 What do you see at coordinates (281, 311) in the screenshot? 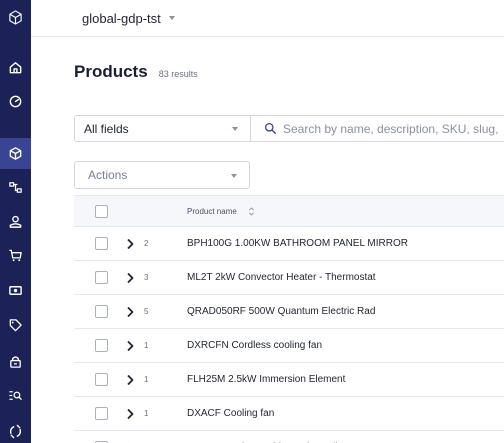
I see `product-name: QRAD050RF 500W Quantum Electric Rad` at bounding box center [281, 311].